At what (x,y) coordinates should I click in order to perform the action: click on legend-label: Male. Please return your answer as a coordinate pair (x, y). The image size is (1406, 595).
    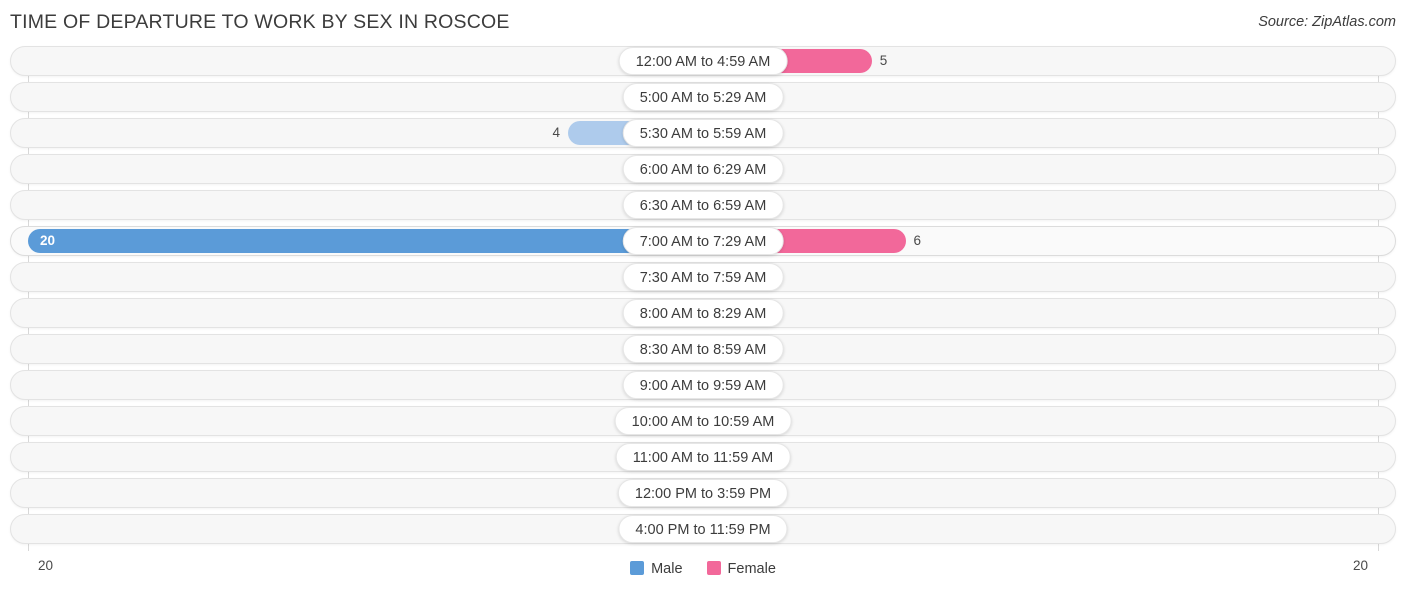
    Looking at the image, I should click on (667, 568).